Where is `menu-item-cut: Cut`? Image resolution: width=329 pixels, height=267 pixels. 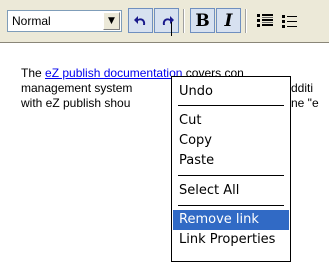
menu-item-cut: Cut is located at coordinates (231, 121).